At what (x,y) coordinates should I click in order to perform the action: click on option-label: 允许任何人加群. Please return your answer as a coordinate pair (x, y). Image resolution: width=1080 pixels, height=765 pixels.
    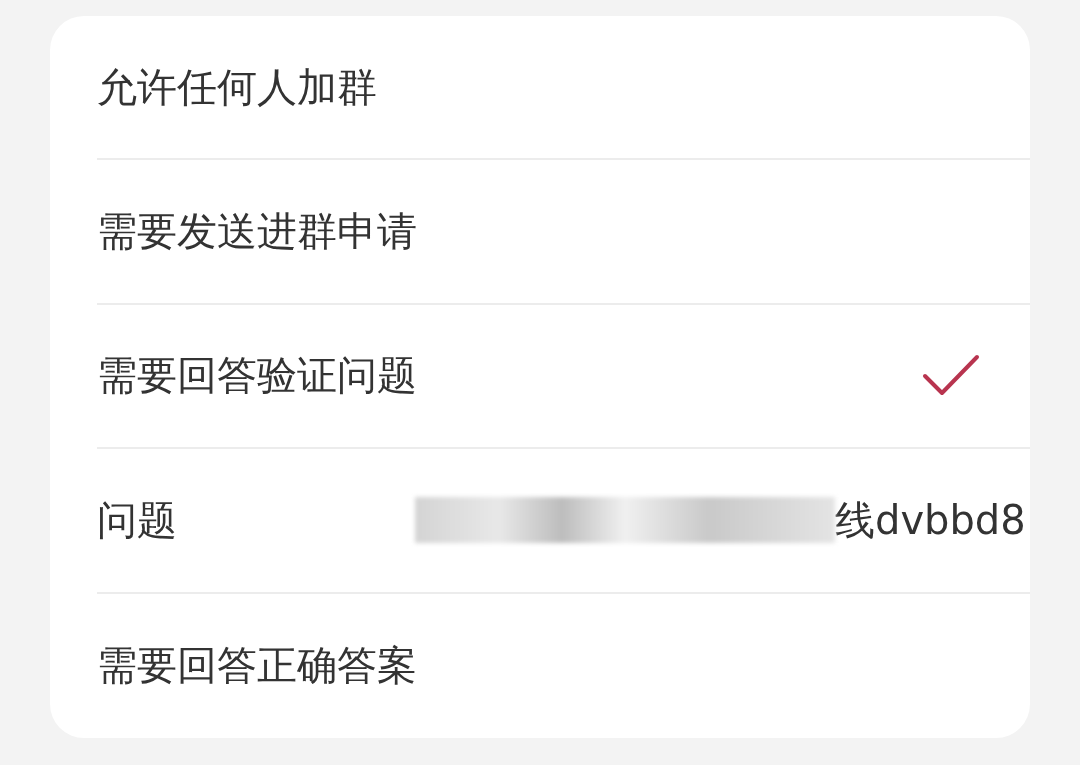
    Looking at the image, I should click on (237, 87).